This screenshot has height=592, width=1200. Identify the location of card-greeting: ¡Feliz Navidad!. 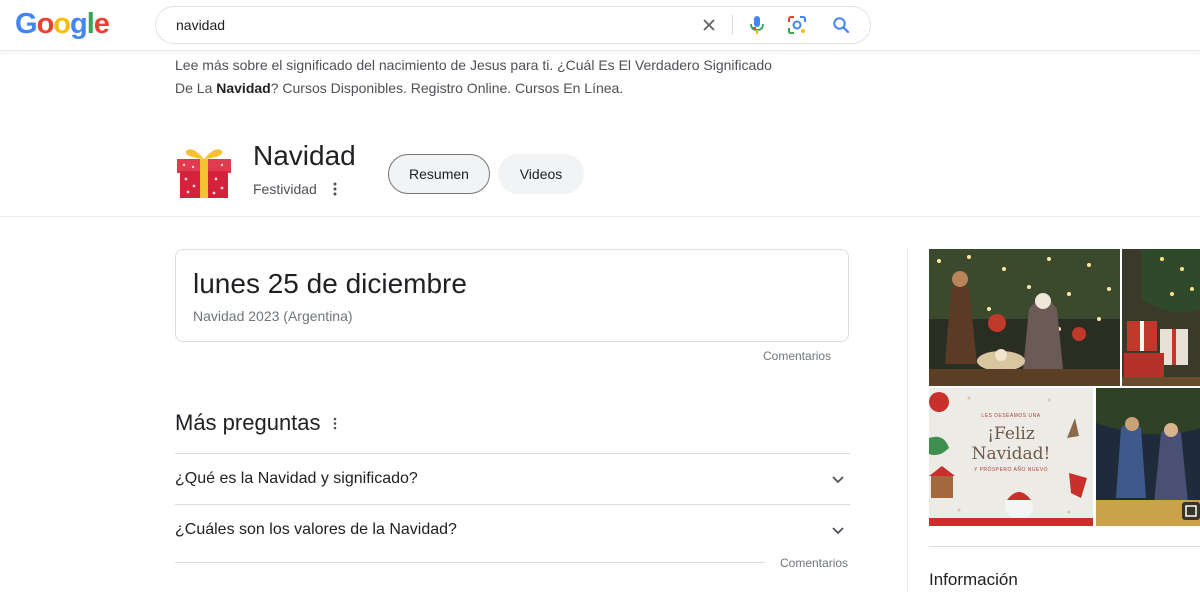
(1011, 444).